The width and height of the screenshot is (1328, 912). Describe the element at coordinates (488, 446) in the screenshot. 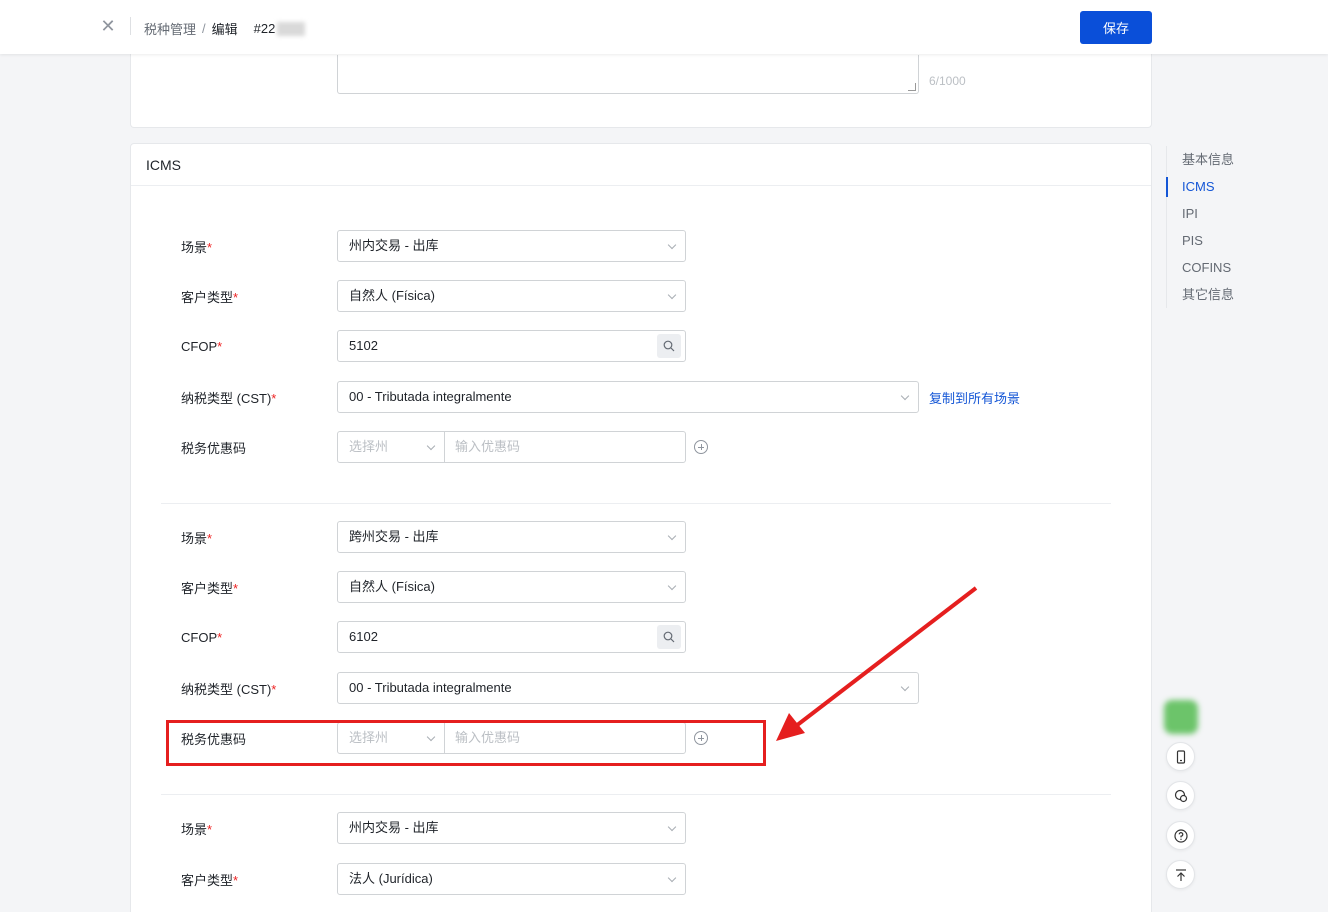

I see `benefit-code-placeholder: 输入优惠码` at that location.